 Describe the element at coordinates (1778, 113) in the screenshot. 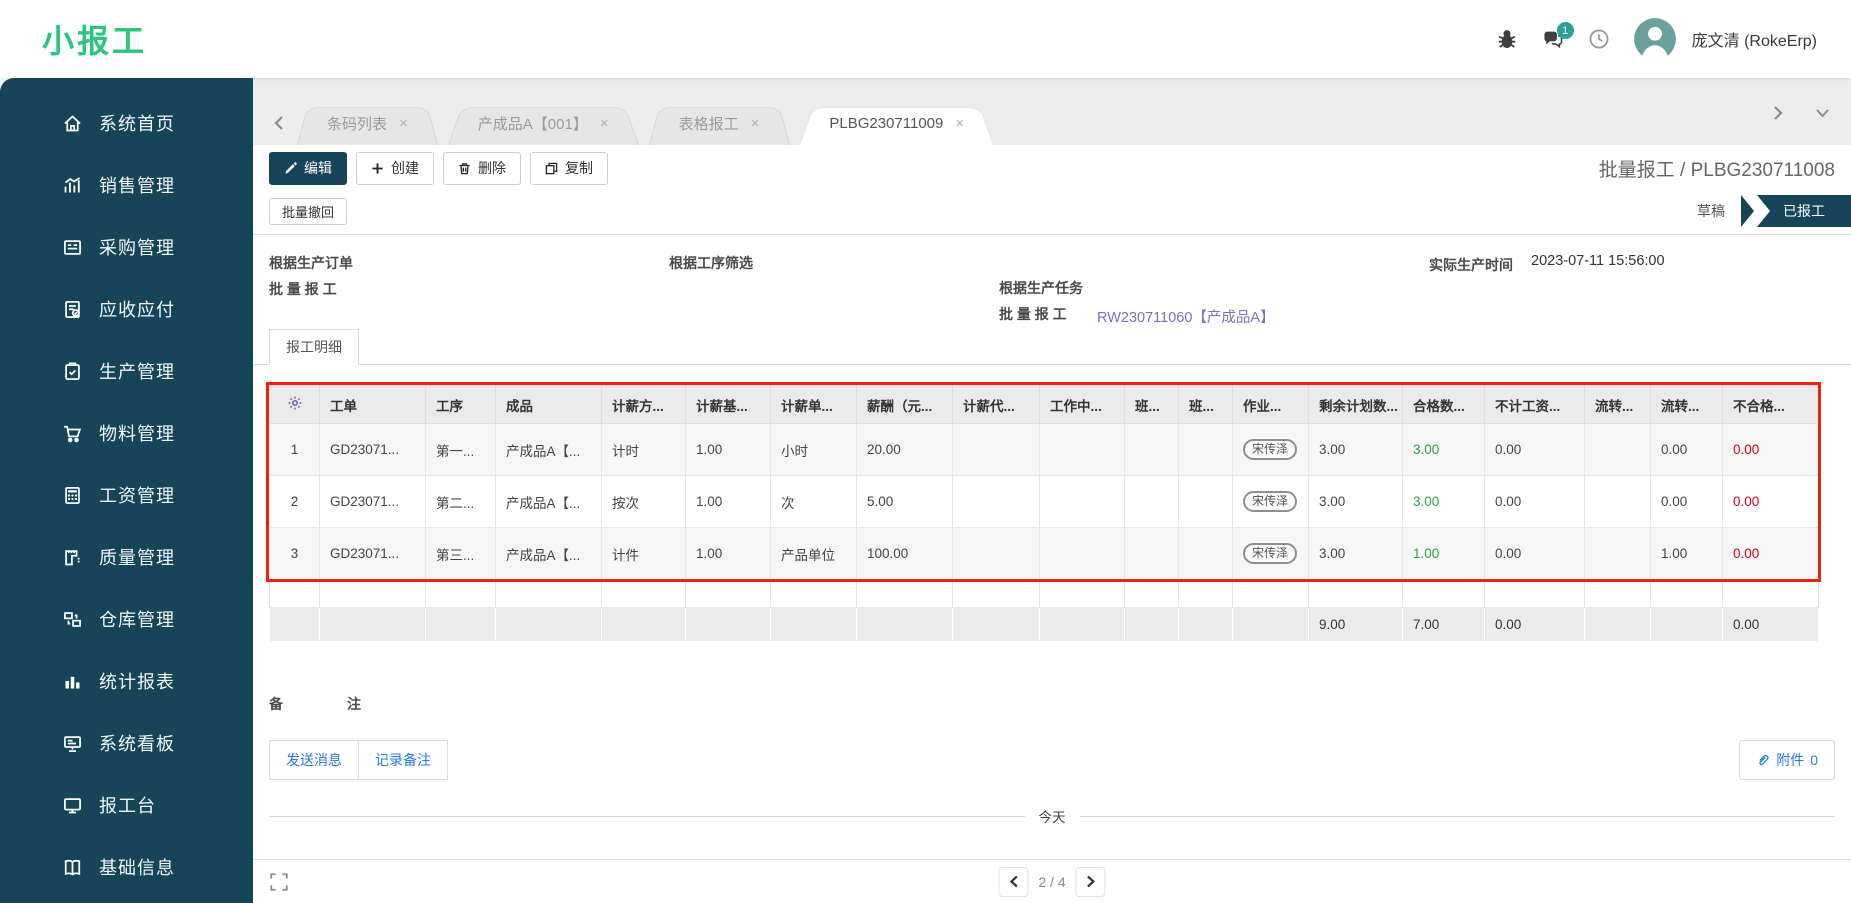

I see `tabs-scroll-right-icon` at that location.